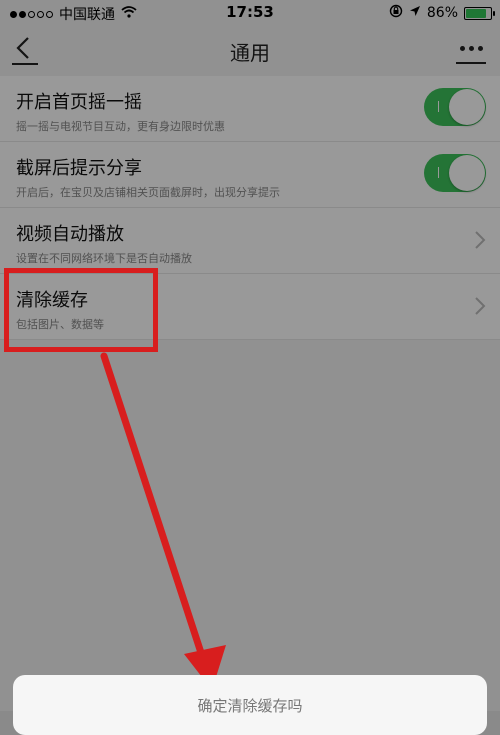  I want to click on annotation-highlight-box, so click(81, 310).